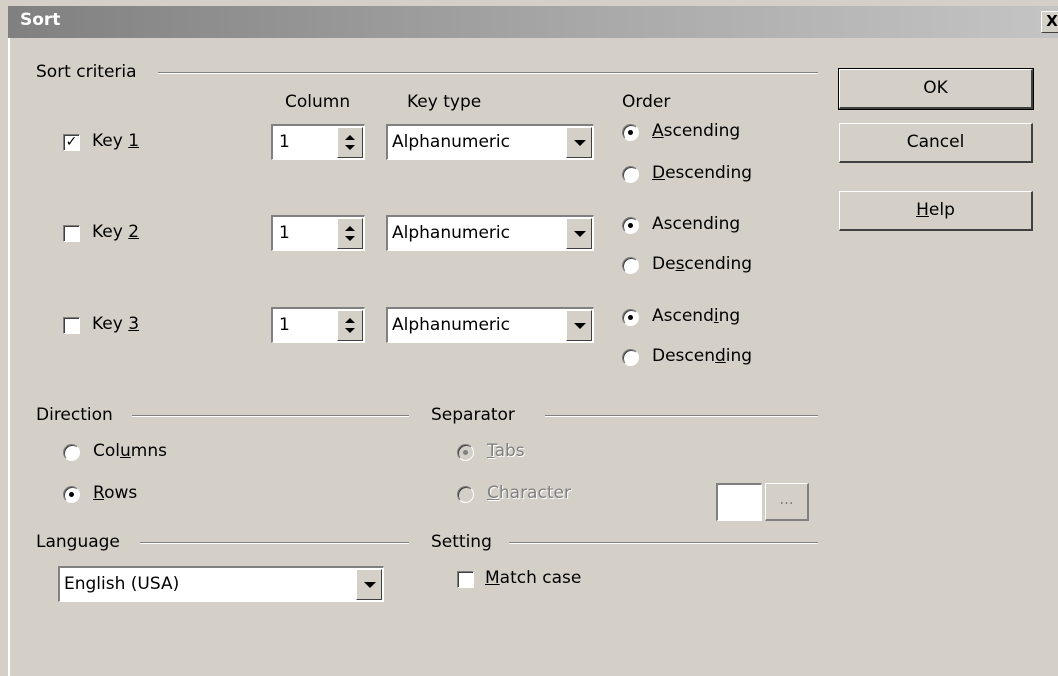 This screenshot has height=676, width=1058. I want to click on help-button: Help, so click(936, 211).